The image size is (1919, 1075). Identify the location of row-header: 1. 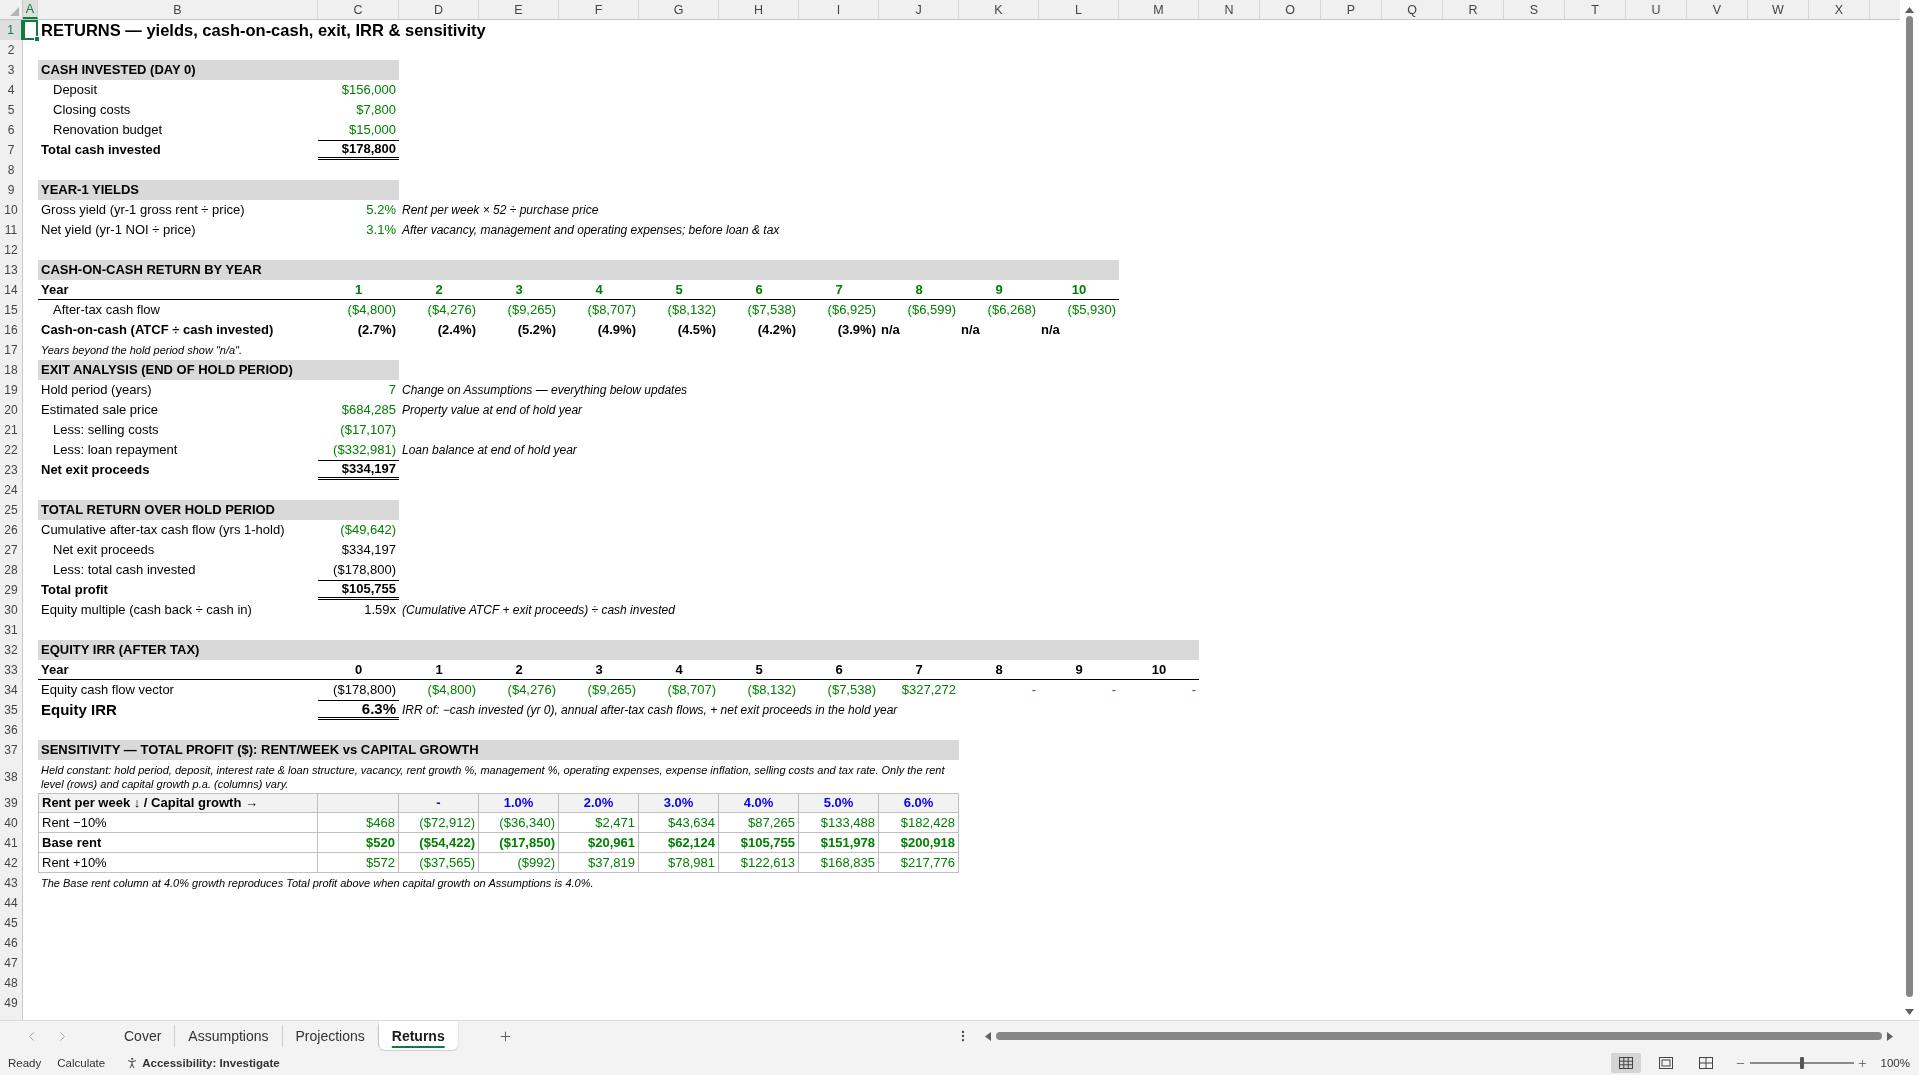
(11, 30).